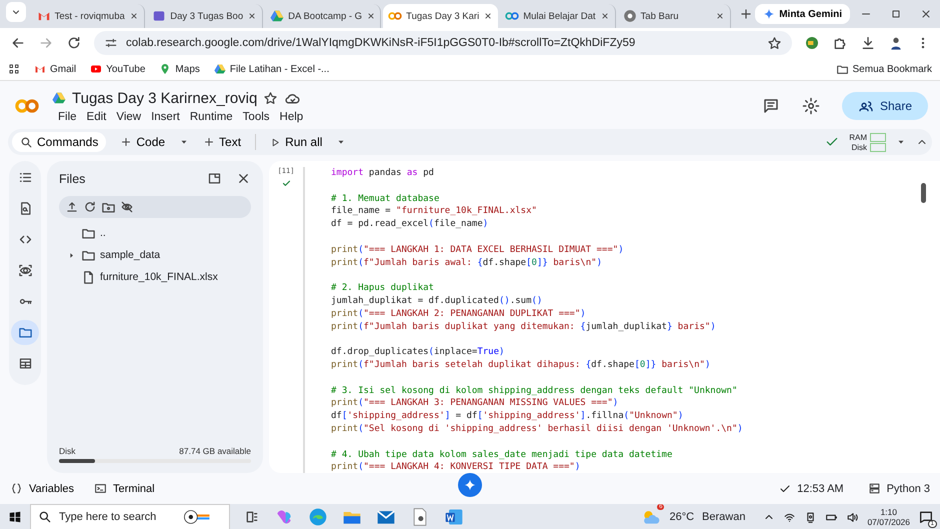 The width and height of the screenshot is (940, 529). I want to click on add-text-button: Text, so click(222, 142).